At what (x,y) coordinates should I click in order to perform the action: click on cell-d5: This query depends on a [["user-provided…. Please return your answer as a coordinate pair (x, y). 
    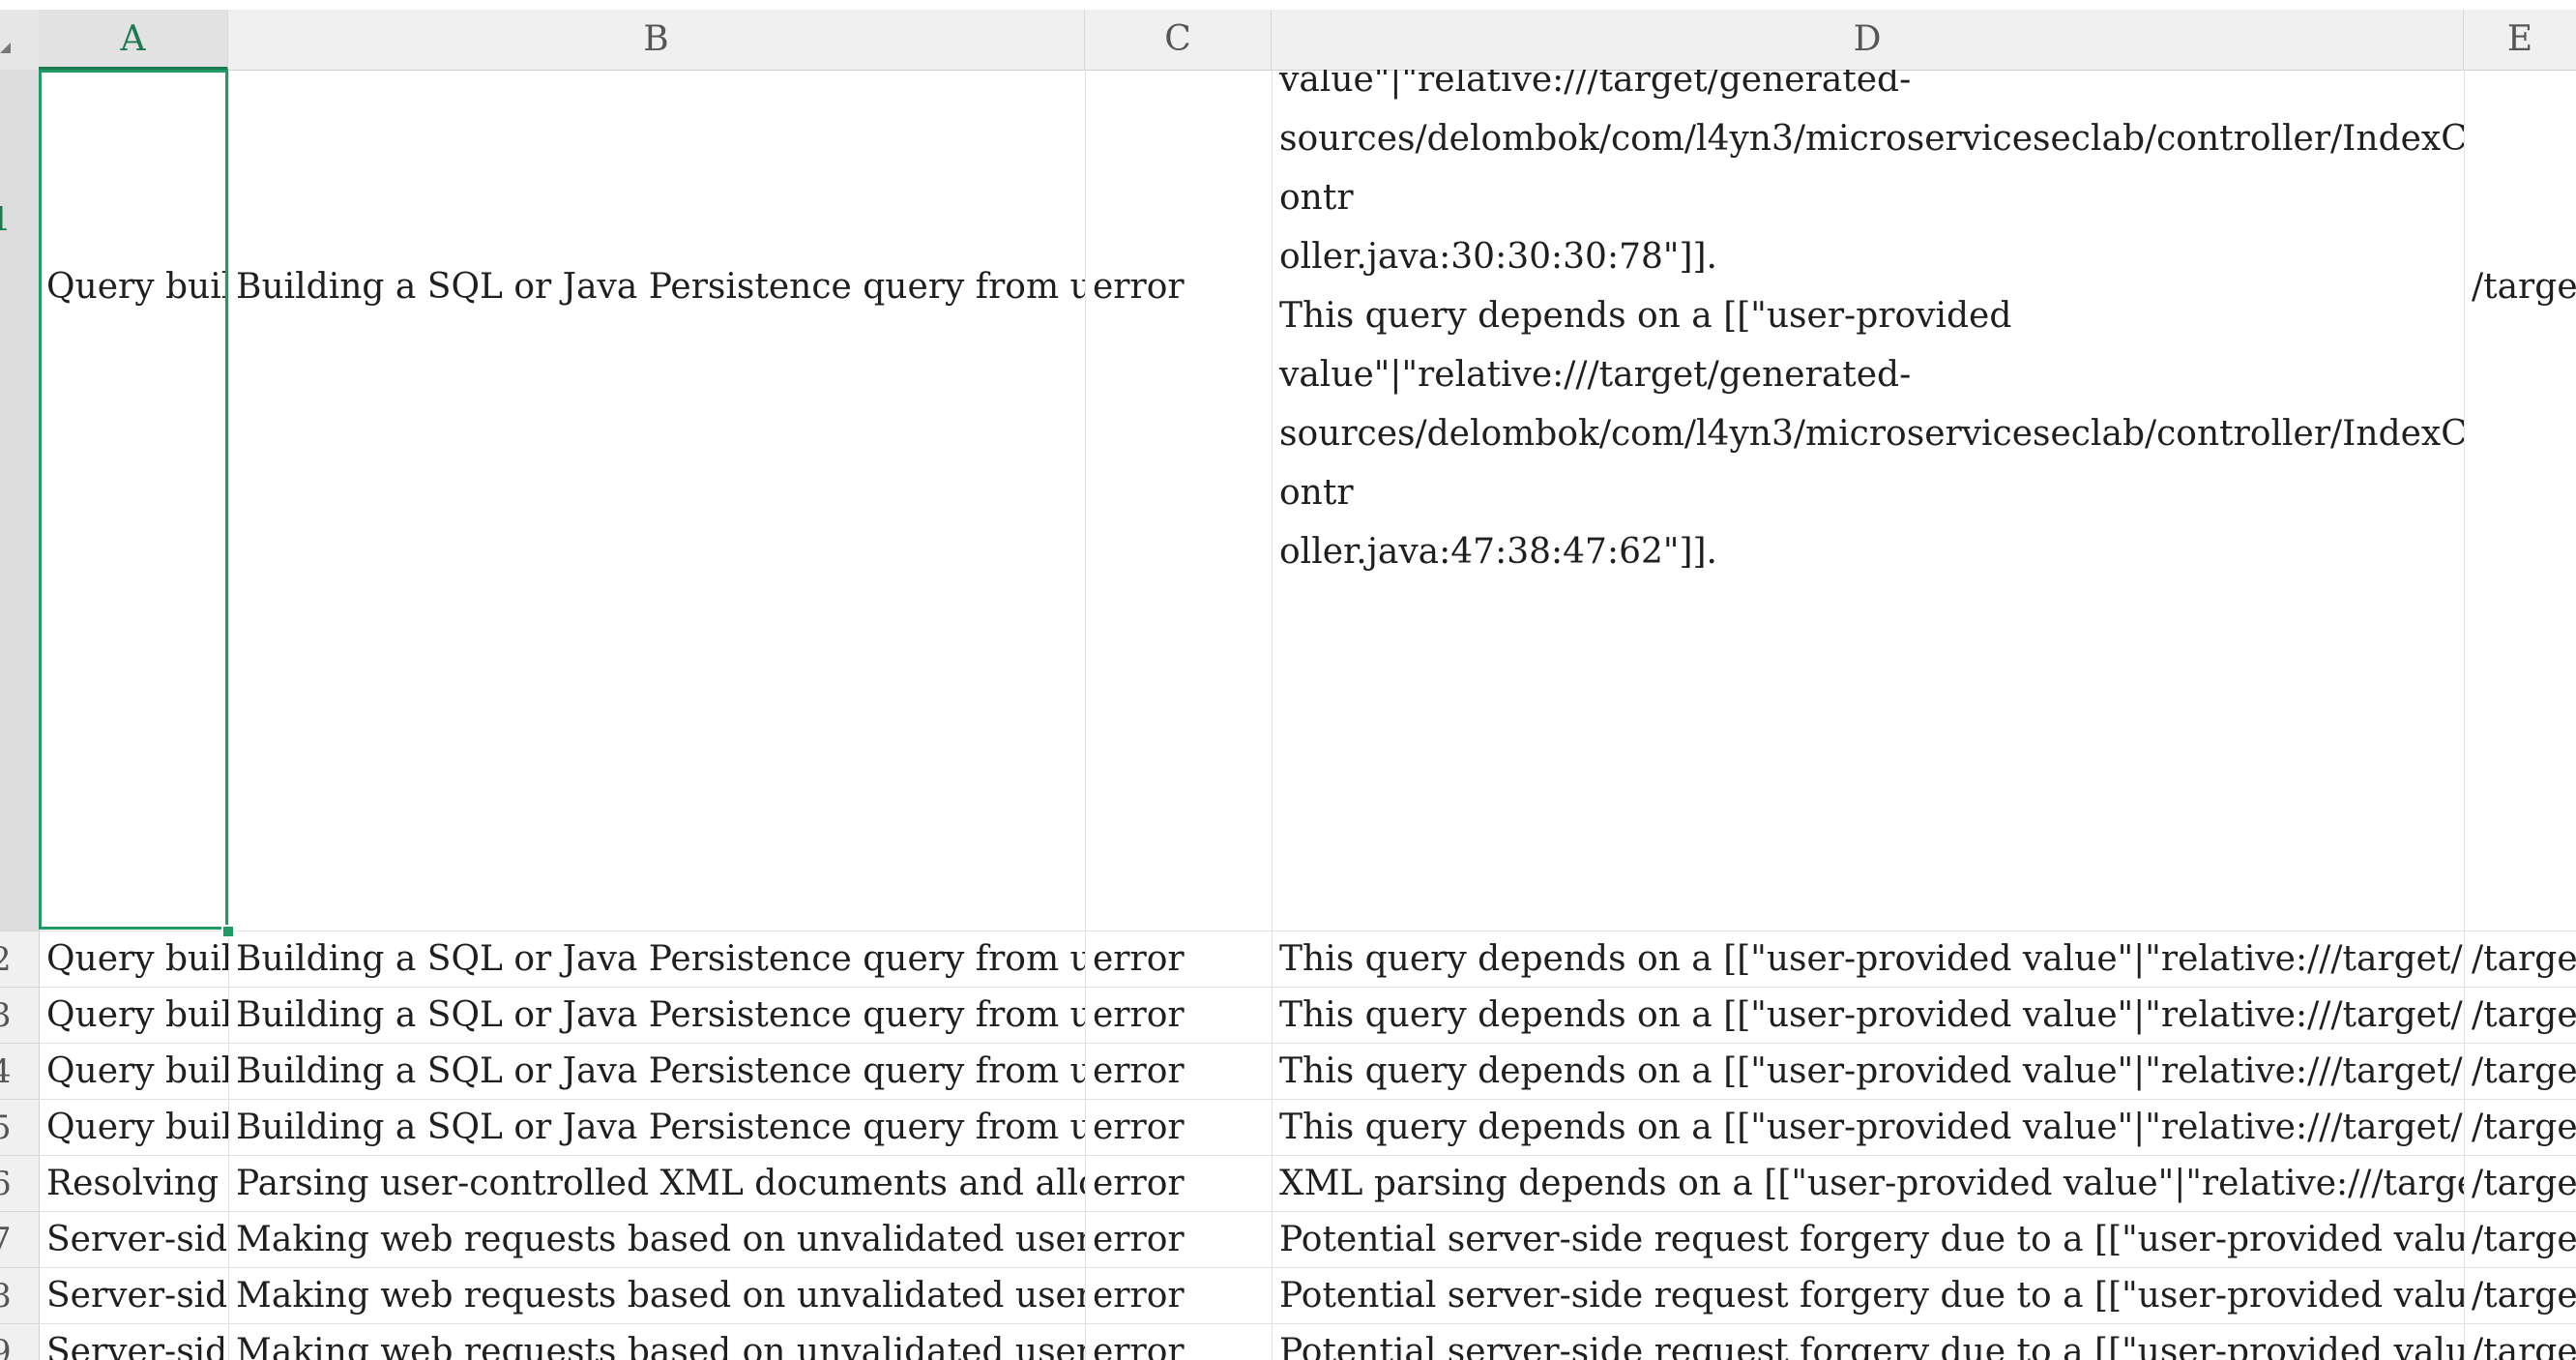
    Looking at the image, I should click on (1868, 1128).